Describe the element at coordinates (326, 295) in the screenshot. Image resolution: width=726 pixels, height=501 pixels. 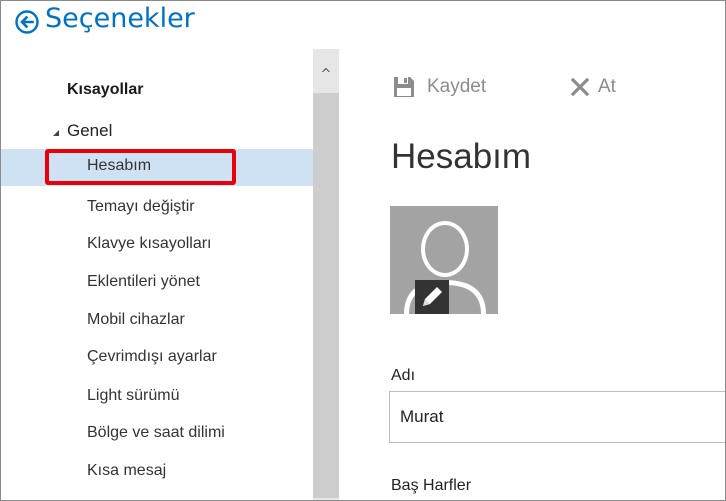
I see `scroll-thumb` at that location.